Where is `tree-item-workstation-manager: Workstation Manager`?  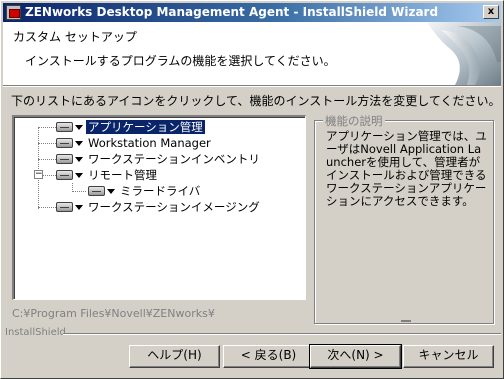 tree-item-workstation-manager: Workstation Manager is located at coordinates (159, 143).